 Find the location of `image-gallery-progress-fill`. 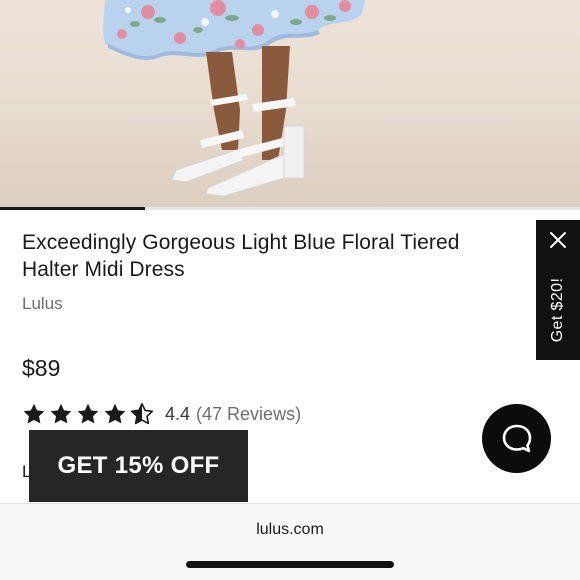

image-gallery-progress-fill is located at coordinates (72, 208).